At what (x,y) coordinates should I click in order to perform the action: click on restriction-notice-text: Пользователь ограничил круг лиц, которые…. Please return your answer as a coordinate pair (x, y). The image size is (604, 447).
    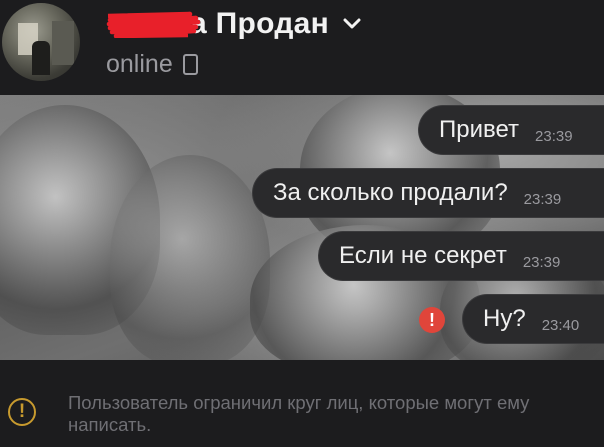
    Looking at the image, I should click on (299, 413).